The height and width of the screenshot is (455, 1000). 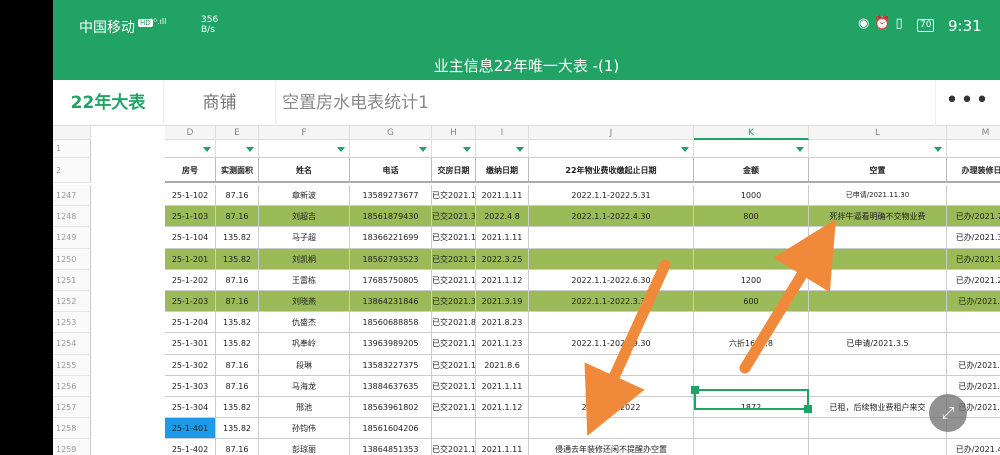 What do you see at coordinates (72, 322) in the screenshot?
I see `row-number-1253: 1253` at bounding box center [72, 322].